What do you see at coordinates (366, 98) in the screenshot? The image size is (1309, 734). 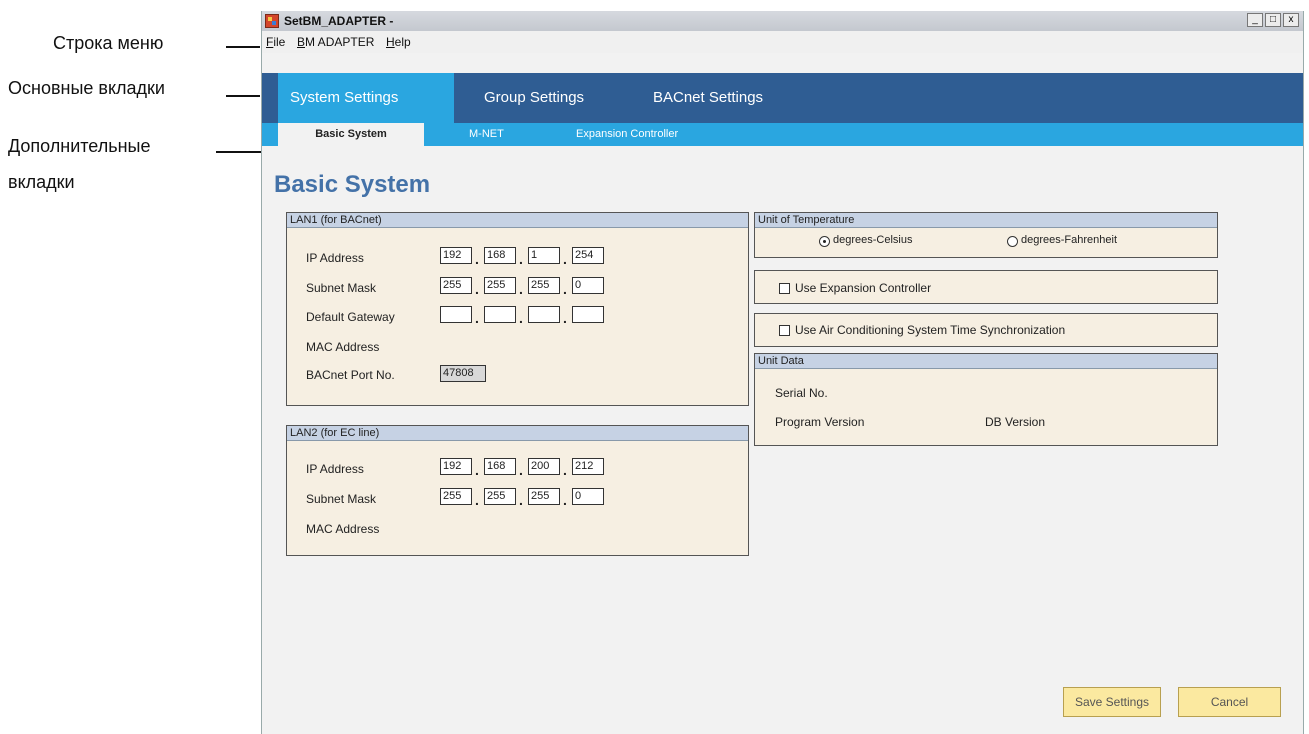 I see `tab-system-settings: System Settings` at bounding box center [366, 98].